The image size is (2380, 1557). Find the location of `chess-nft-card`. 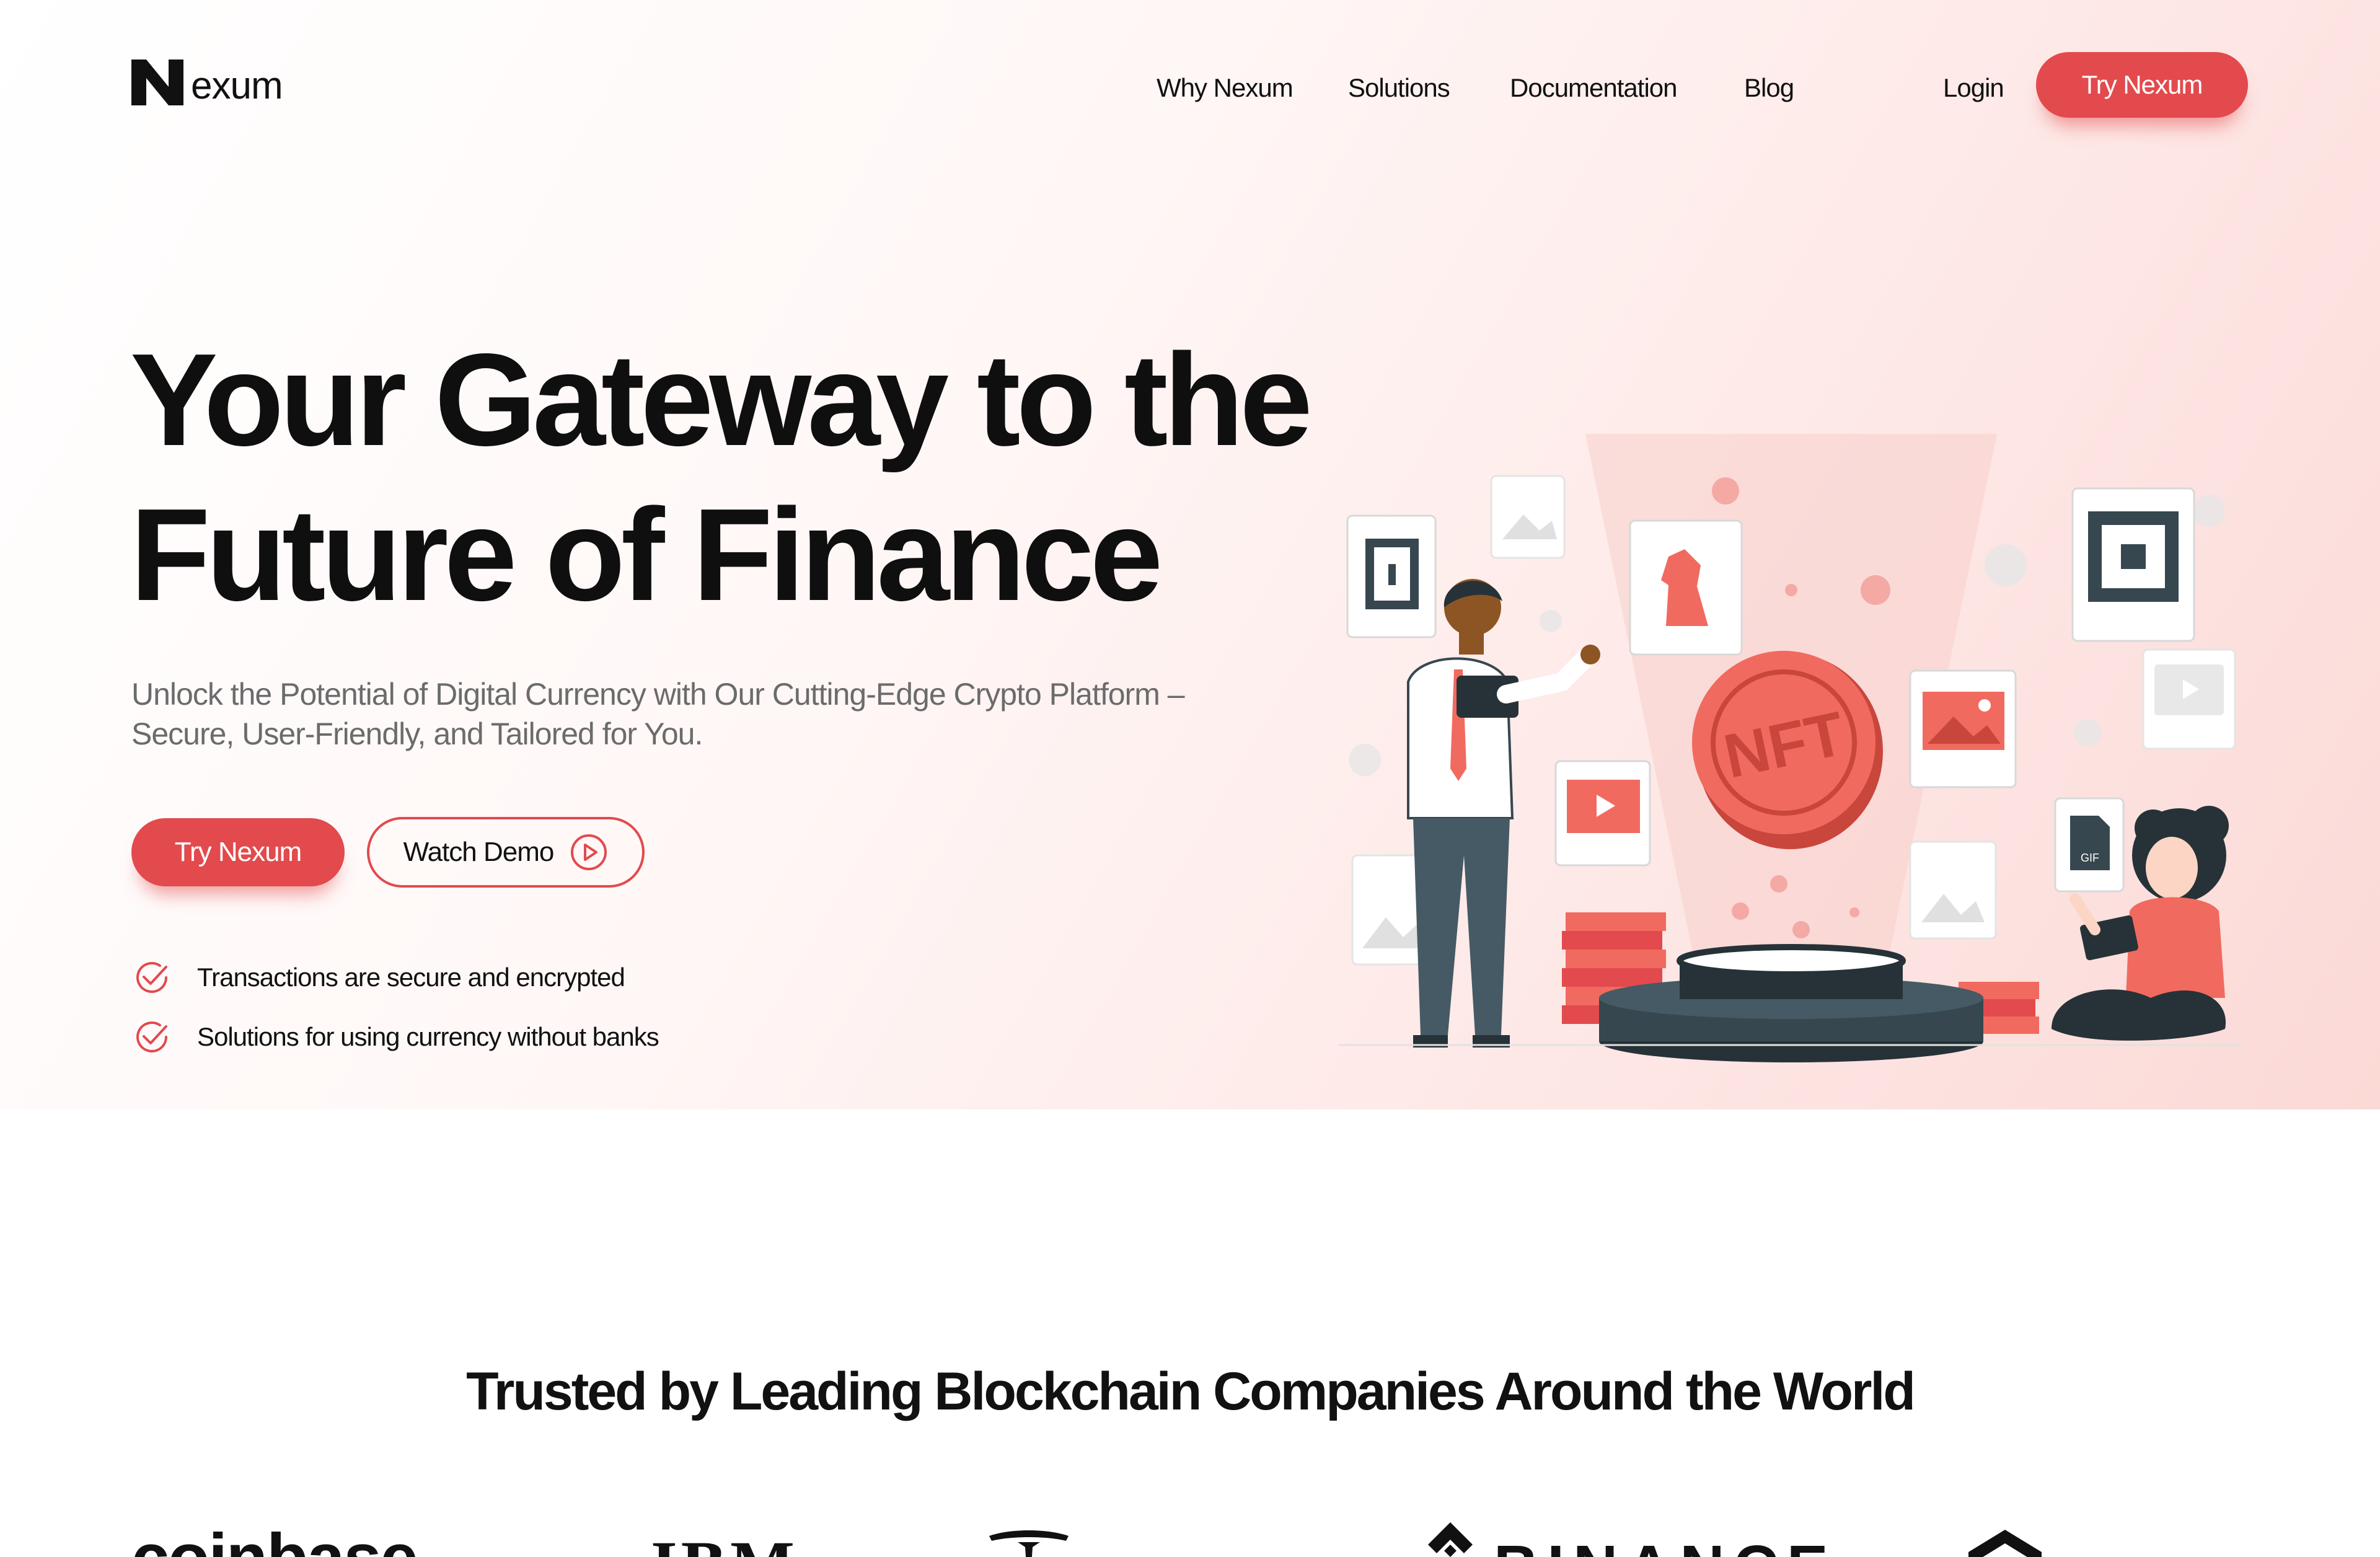

chess-nft-card is located at coordinates (1686, 587).